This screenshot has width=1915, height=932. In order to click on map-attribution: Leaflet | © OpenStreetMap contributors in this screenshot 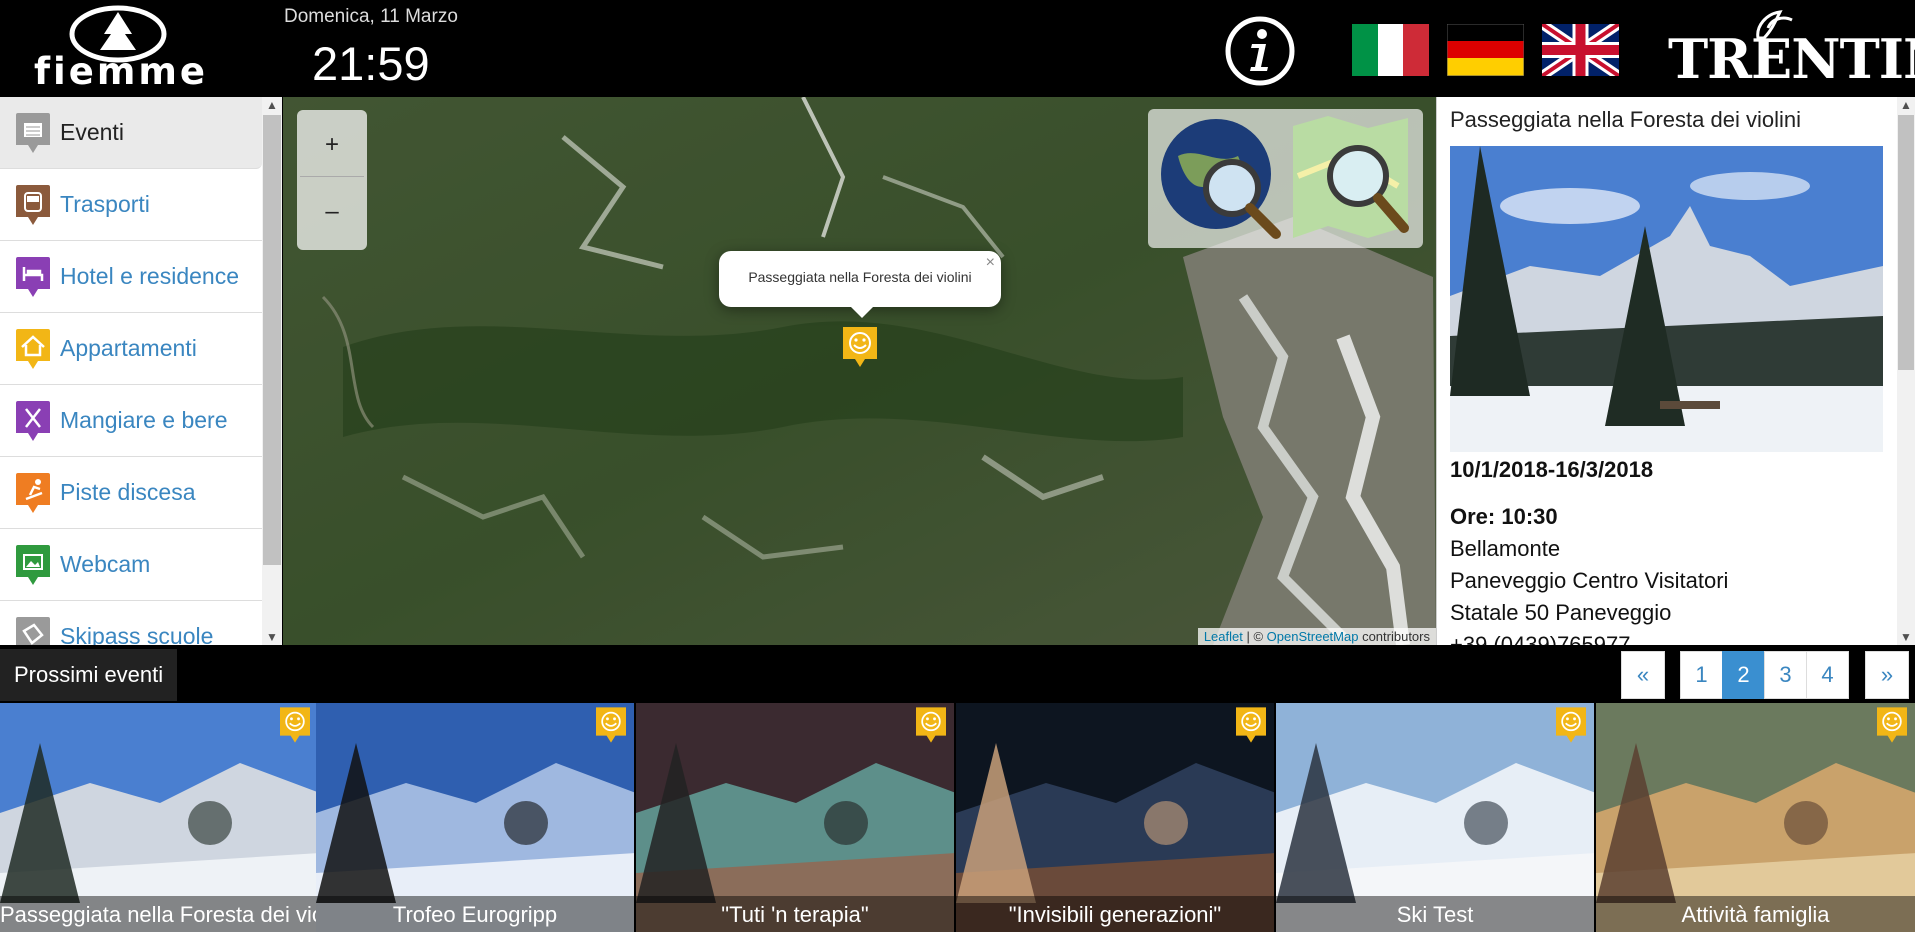, I will do `click(1316, 636)`.